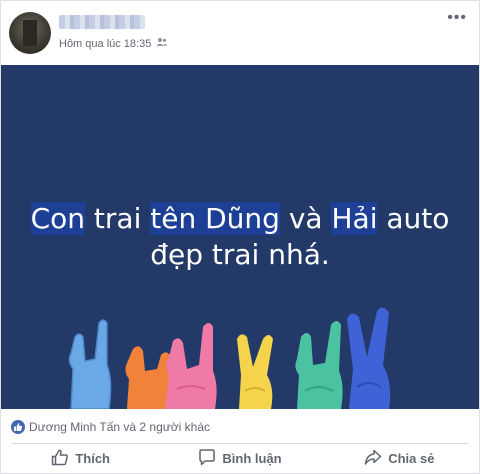 The width and height of the screenshot is (480, 474). I want to click on share-icon, so click(373, 459).